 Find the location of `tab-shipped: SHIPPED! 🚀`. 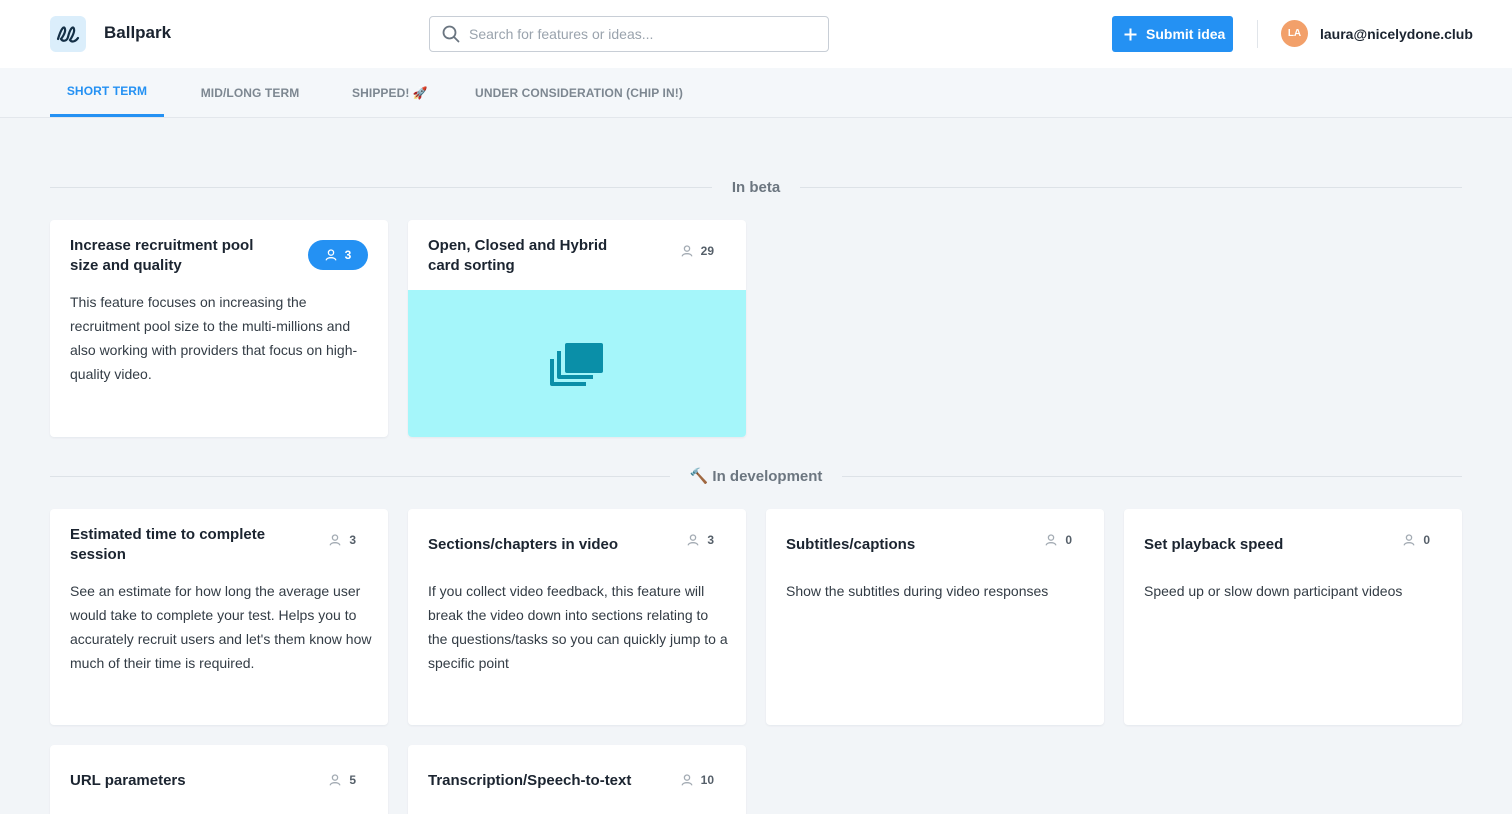

tab-shipped: SHIPPED! 🚀 is located at coordinates (390, 92).